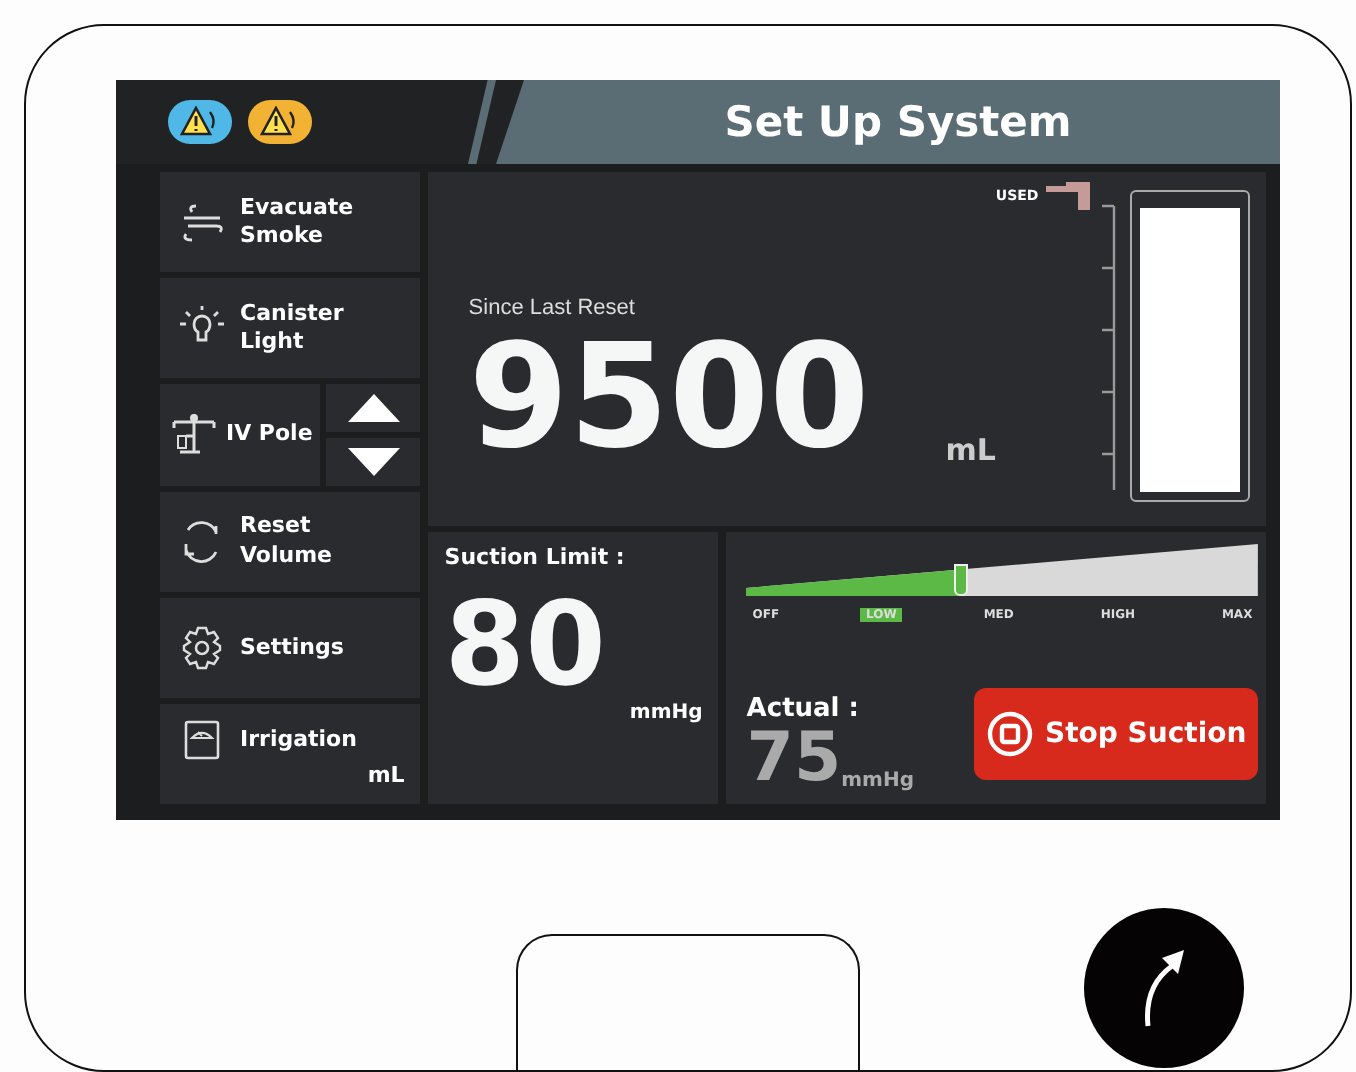  I want to click on stop-icon, so click(1009, 734).